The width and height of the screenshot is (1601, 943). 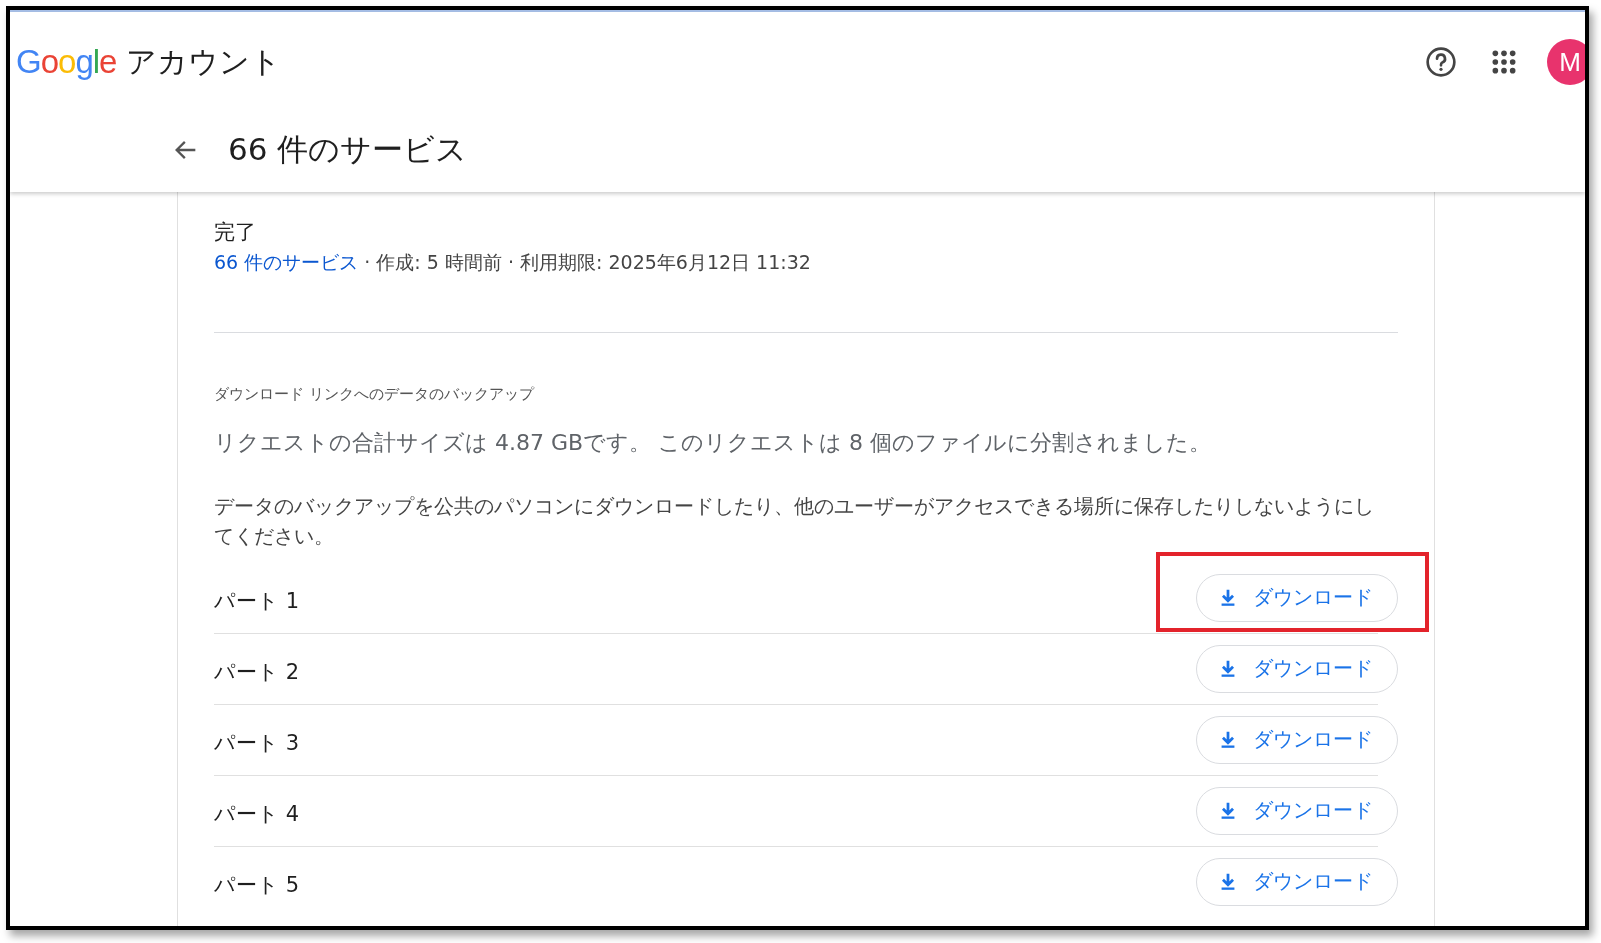 I want to click on help-icon, so click(x=1441, y=62).